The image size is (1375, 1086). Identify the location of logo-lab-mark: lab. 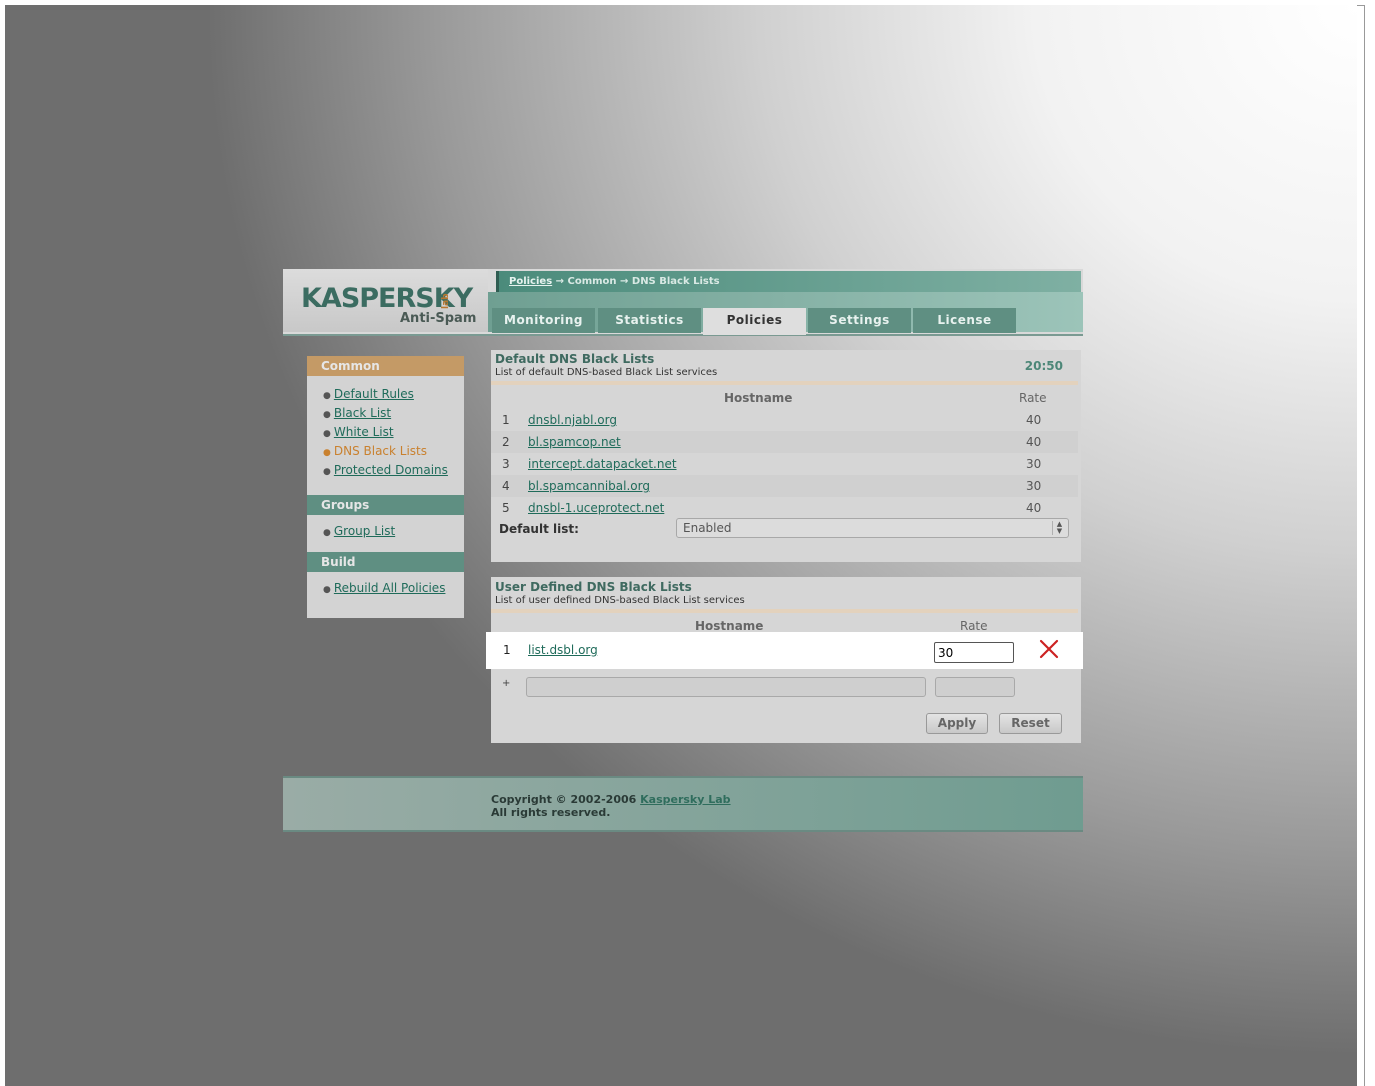
(446, 301).